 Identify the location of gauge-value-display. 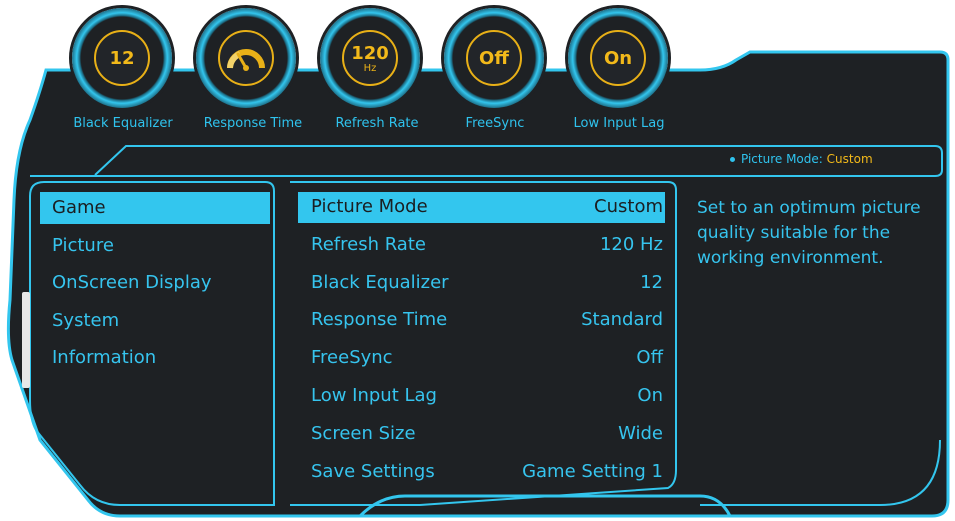
(246, 58).